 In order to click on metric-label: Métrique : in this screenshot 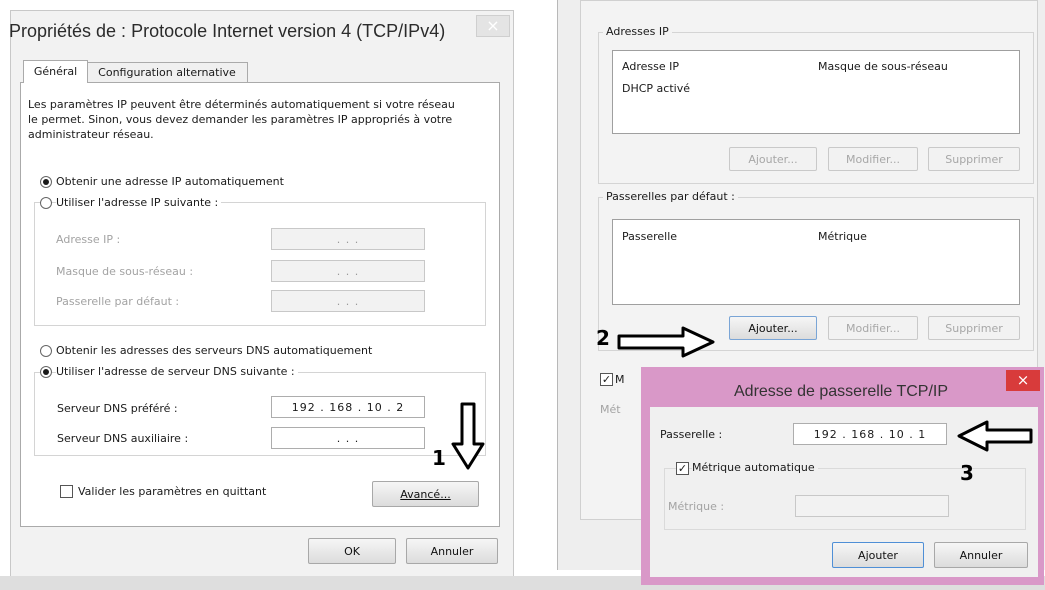, I will do `click(696, 506)`.